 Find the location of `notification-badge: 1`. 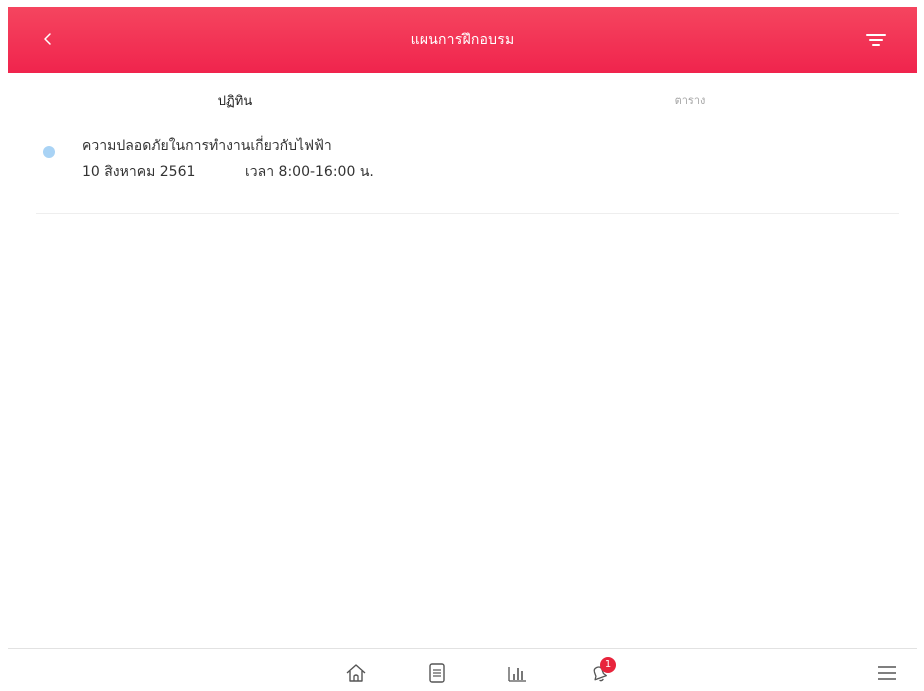

notification-badge: 1 is located at coordinates (608, 665).